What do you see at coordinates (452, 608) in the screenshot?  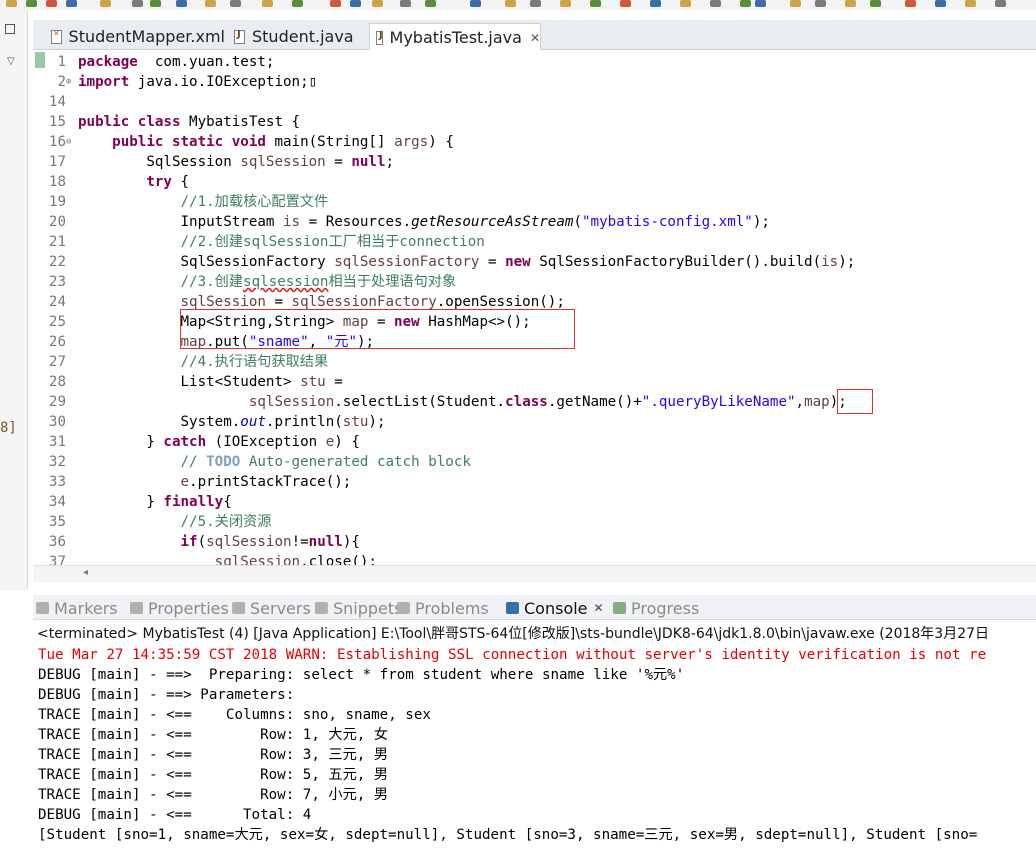 I see `view-tab-label: Problems` at bounding box center [452, 608].